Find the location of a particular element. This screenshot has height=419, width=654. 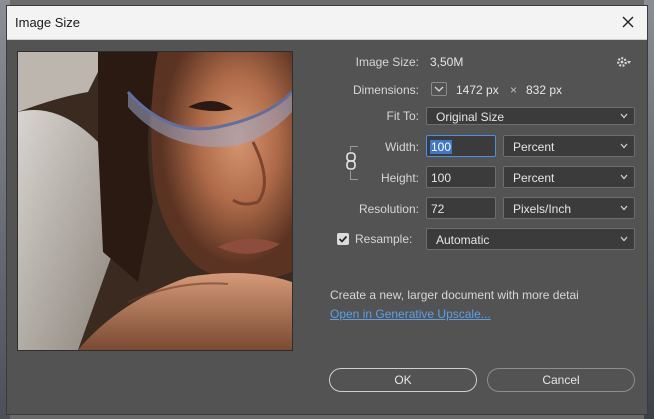

height-label: Height: is located at coordinates (399, 178).